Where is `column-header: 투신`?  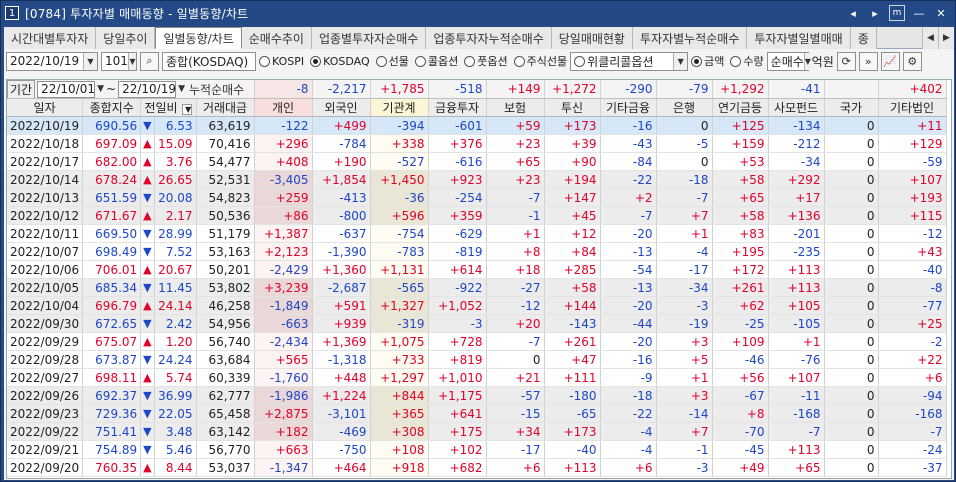
column-header: 투신 is located at coordinates (572, 107).